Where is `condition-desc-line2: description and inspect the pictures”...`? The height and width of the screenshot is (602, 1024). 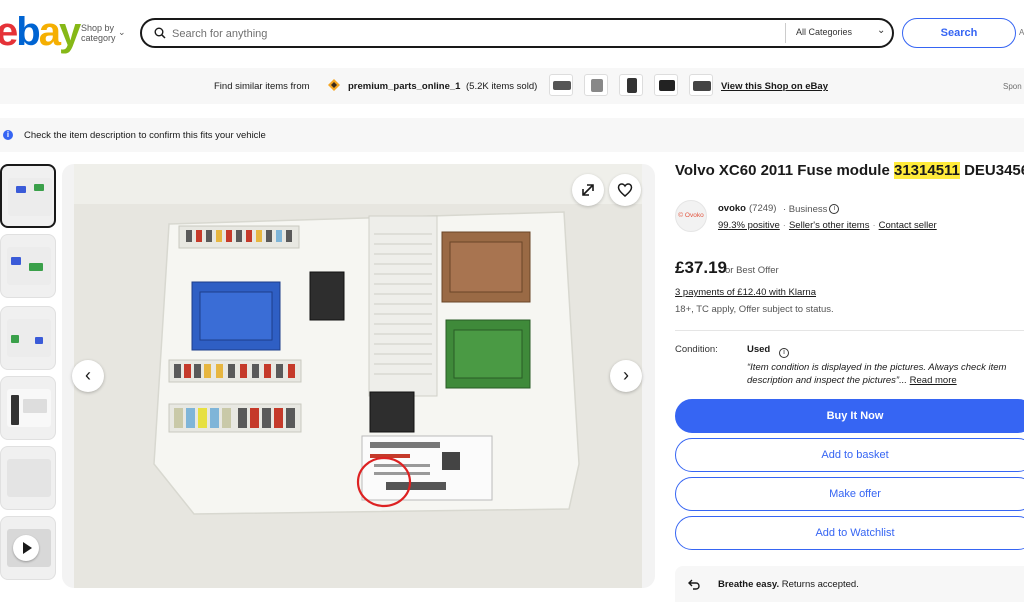
condition-desc-line2: description and inspect the pictures”... is located at coordinates (827, 380).